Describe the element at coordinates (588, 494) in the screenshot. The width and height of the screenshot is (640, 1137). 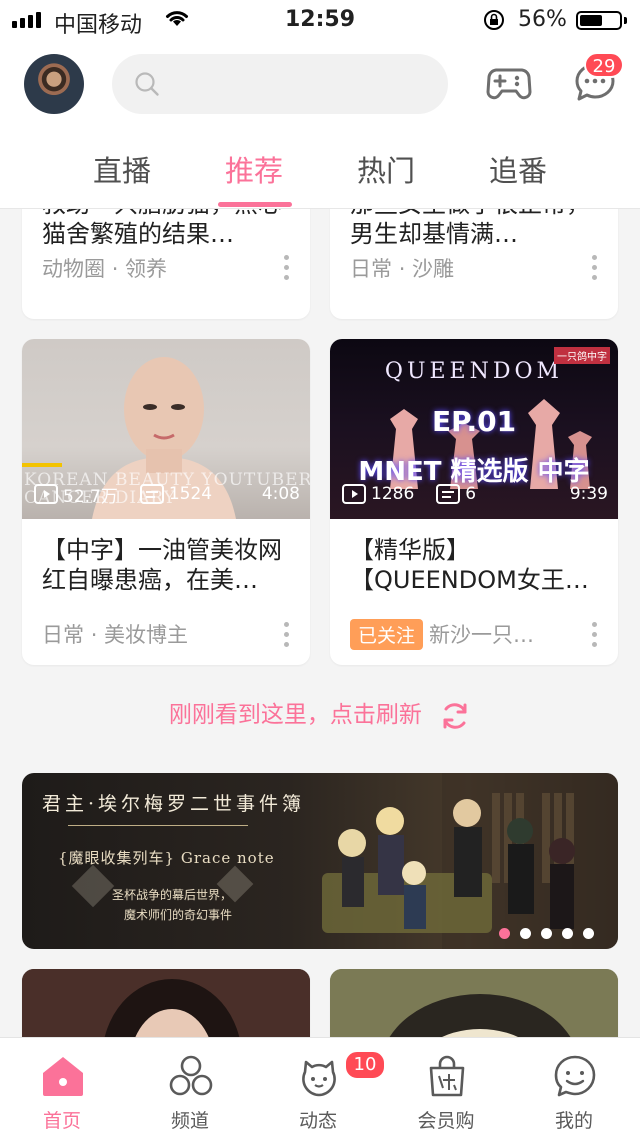
I see `video-duration: 9:39` at that location.